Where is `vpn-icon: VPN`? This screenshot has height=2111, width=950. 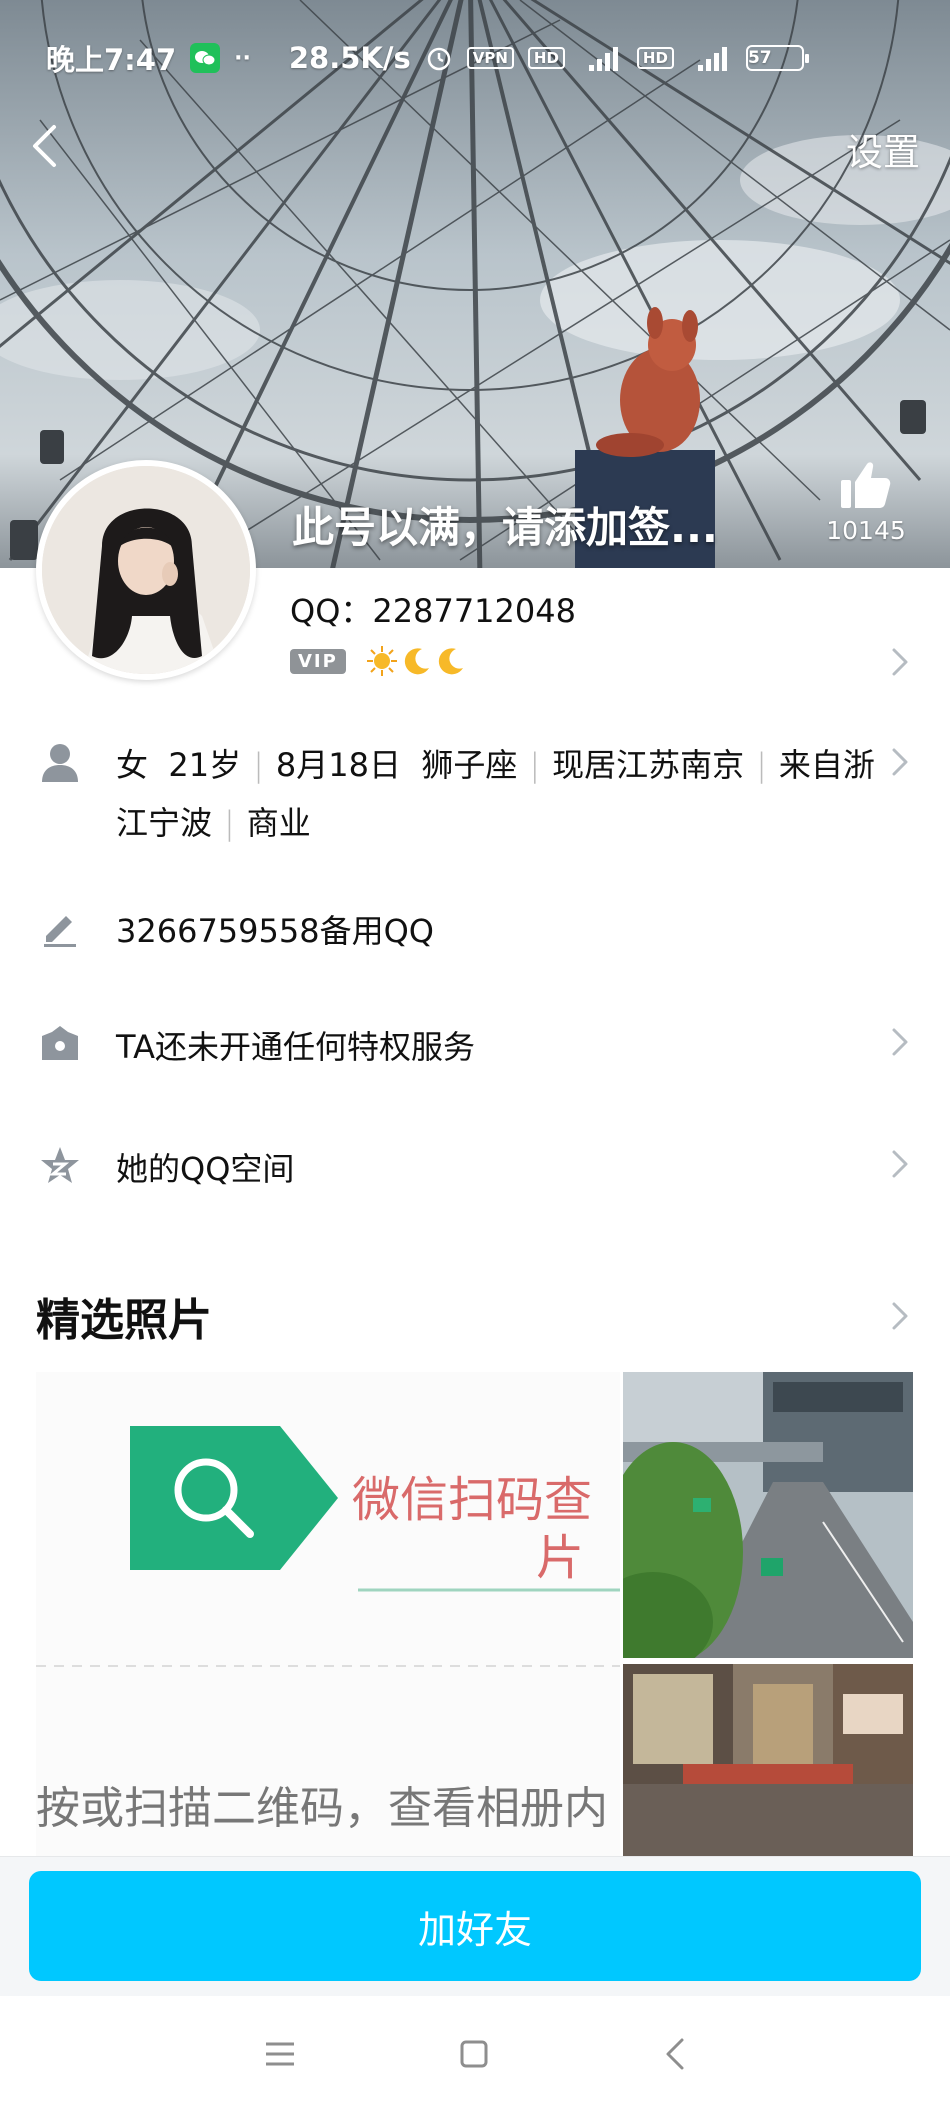
vpn-icon: VPN is located at coordinates (490, 58).